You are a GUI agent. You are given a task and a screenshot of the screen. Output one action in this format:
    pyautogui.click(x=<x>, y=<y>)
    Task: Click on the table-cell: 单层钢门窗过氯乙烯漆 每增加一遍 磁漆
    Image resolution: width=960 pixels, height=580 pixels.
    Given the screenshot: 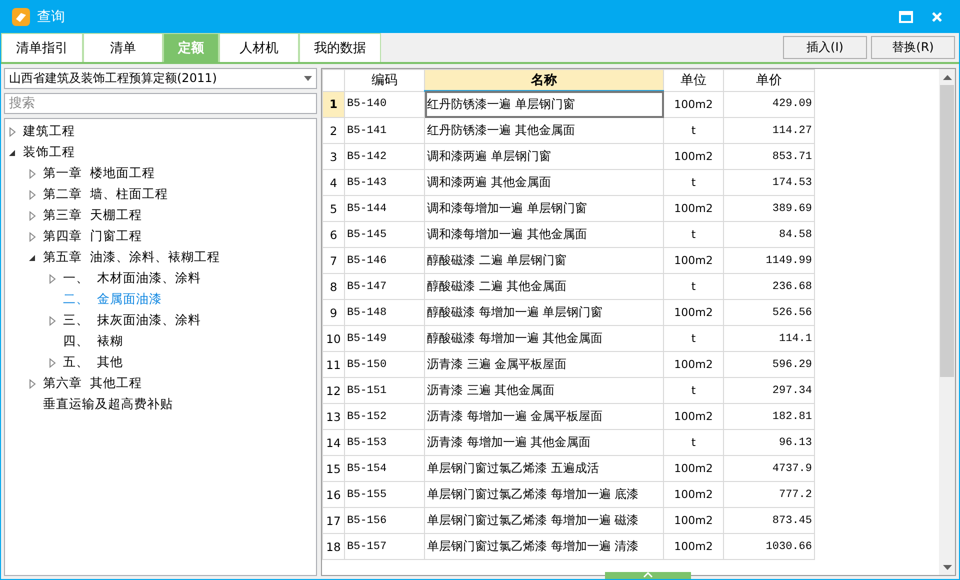 What is the action you would take?
    pyautogui.click(x=544, y=521)
    